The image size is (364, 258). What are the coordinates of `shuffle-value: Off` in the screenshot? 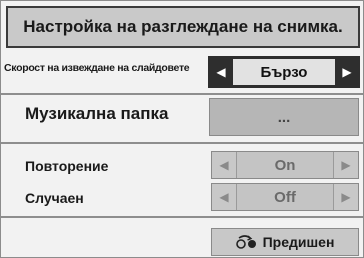 It's located at (285, 197).